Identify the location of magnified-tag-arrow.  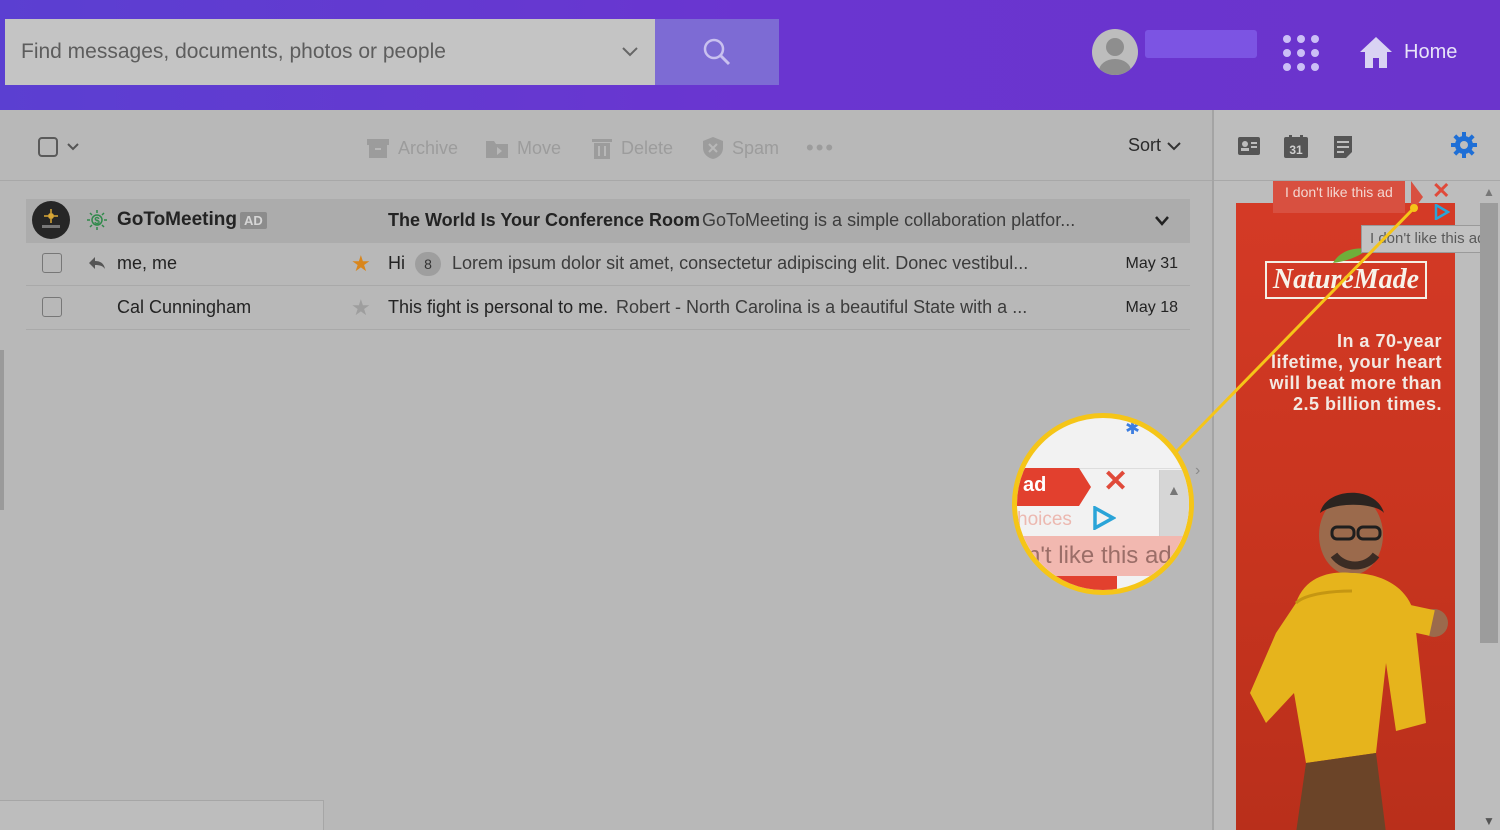
(1085, 487).